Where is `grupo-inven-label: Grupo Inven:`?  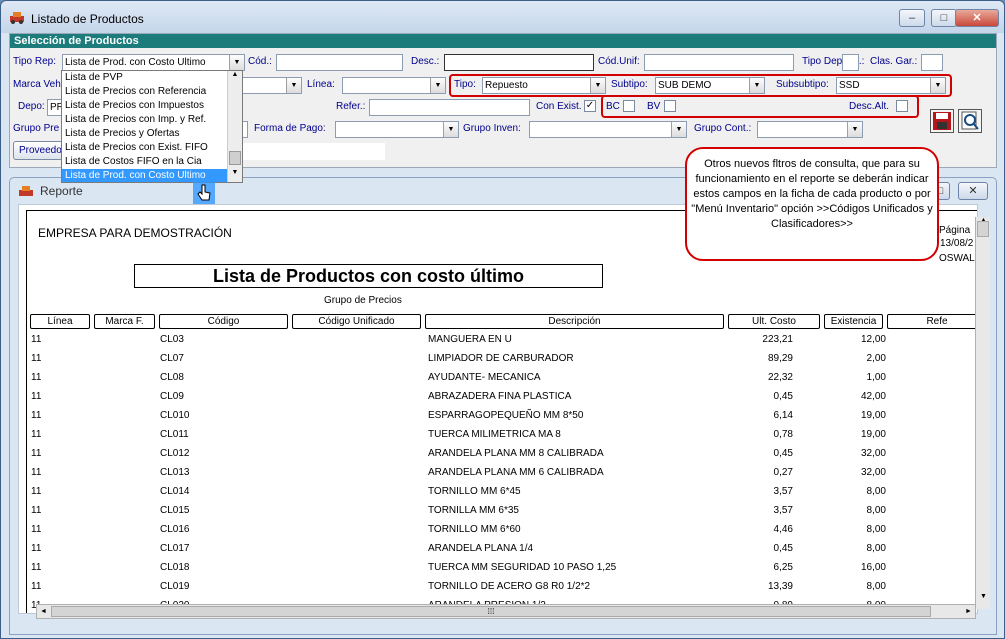 grupo-inven-label: Grupo Inven: is located at coordinates (492, 128).